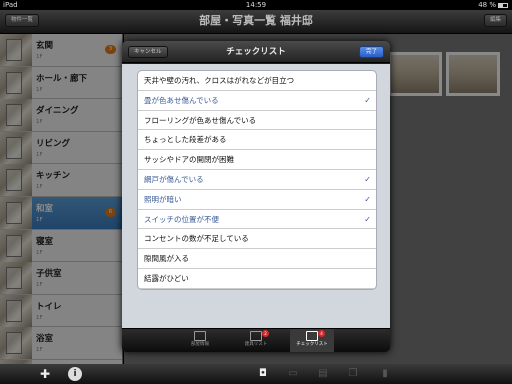 This screenshot has width=512, height=384. I want to click on tab-label: チェックリスト, so click(312, 344).